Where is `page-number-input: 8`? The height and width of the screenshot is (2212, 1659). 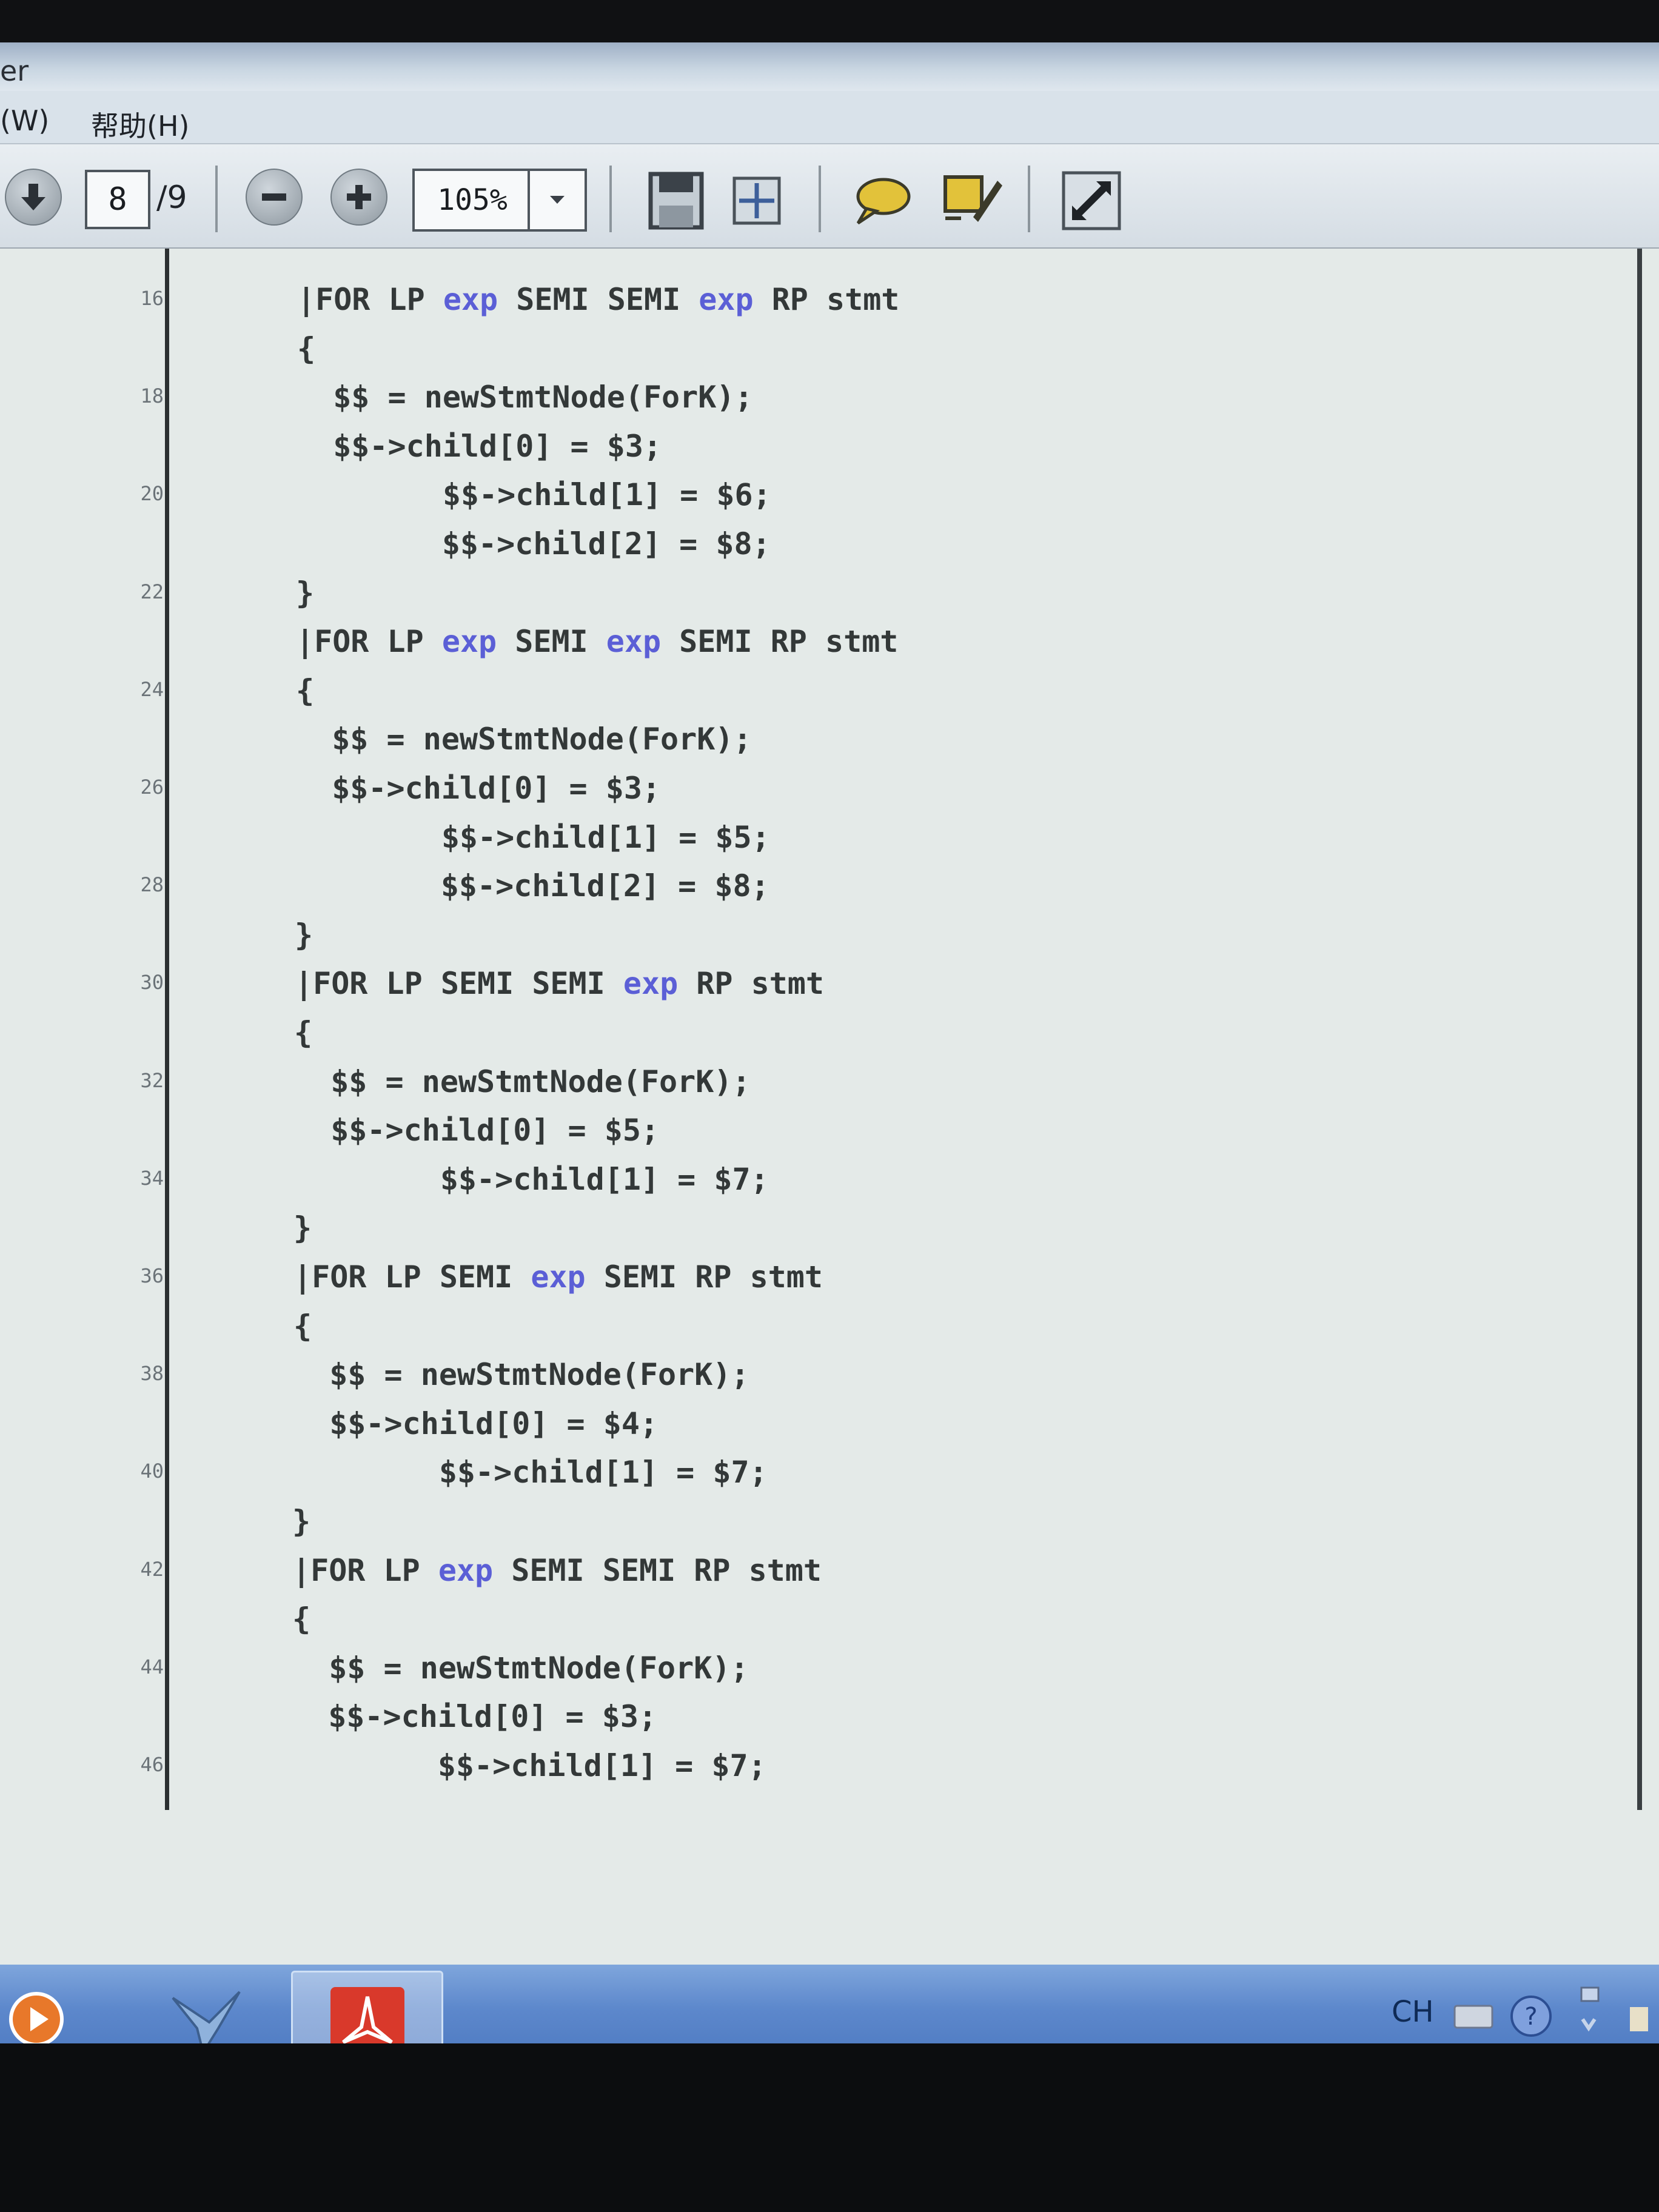
page-number-input: 8 is located at coordinates (117, 199).